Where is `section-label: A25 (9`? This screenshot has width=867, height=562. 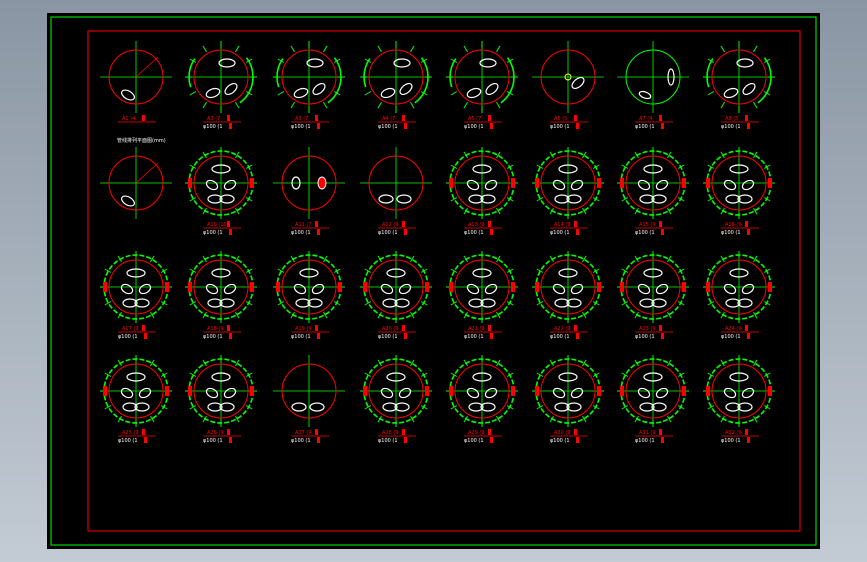 section-label: A25 (9 is located at coordinates (130, 433).